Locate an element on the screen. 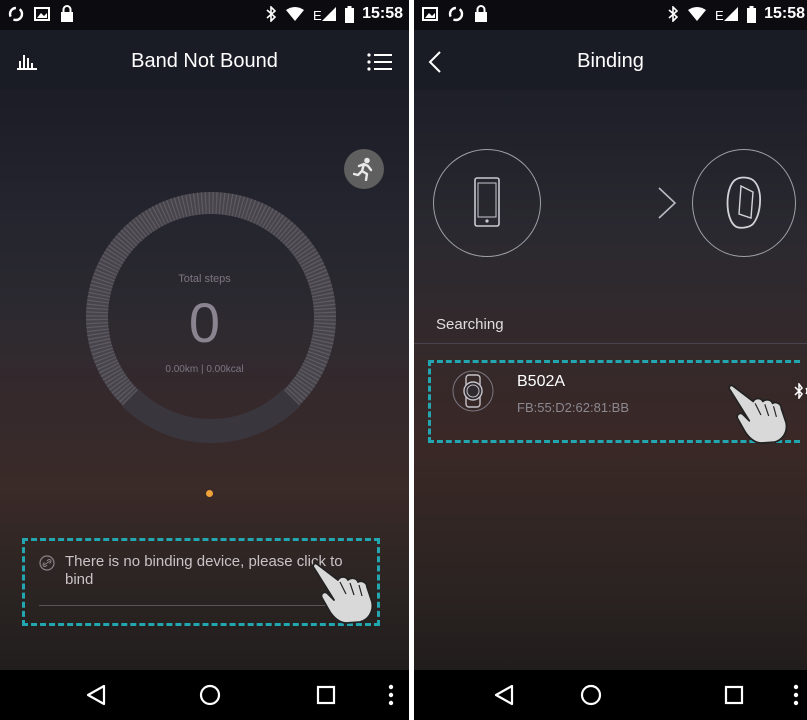  steps-value: 0 is located at coordinates (204, 322).